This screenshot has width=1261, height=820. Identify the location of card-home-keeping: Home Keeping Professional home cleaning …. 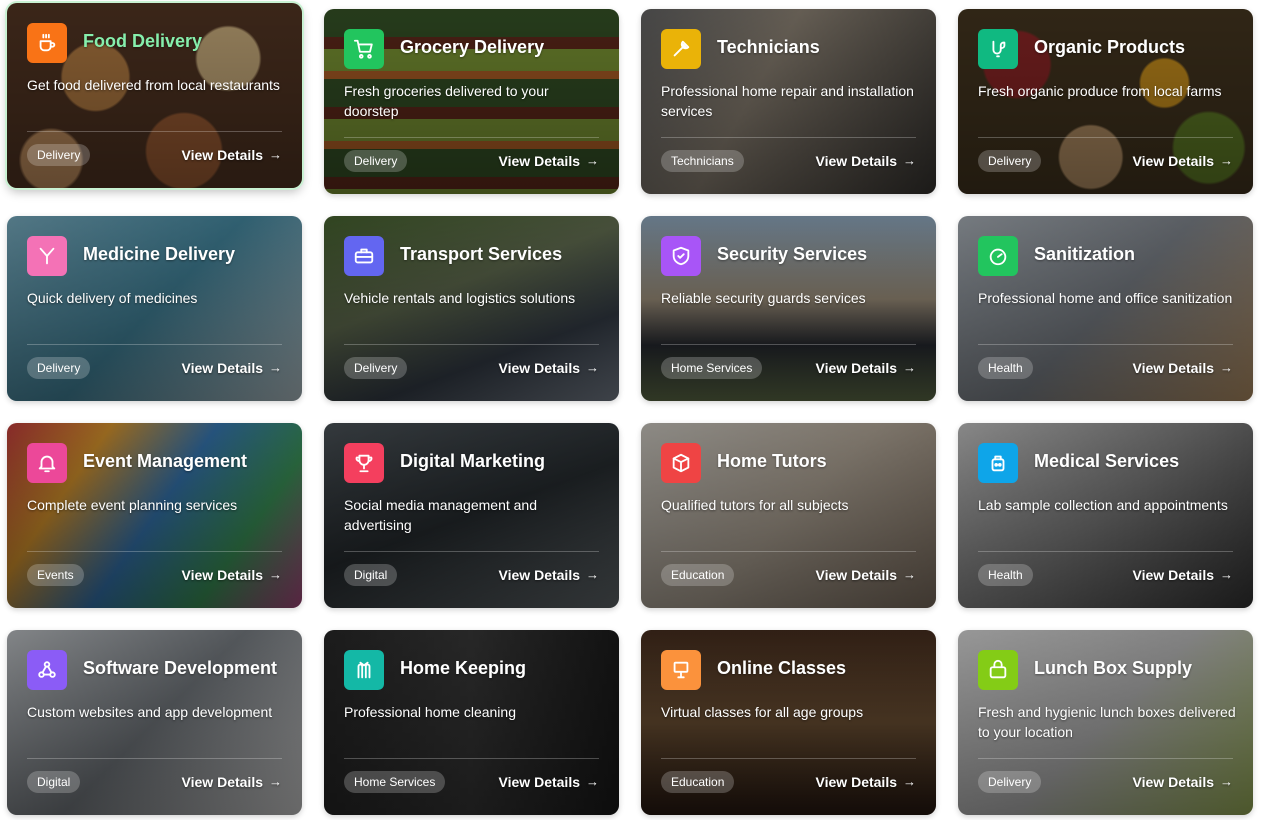
(471, 722).